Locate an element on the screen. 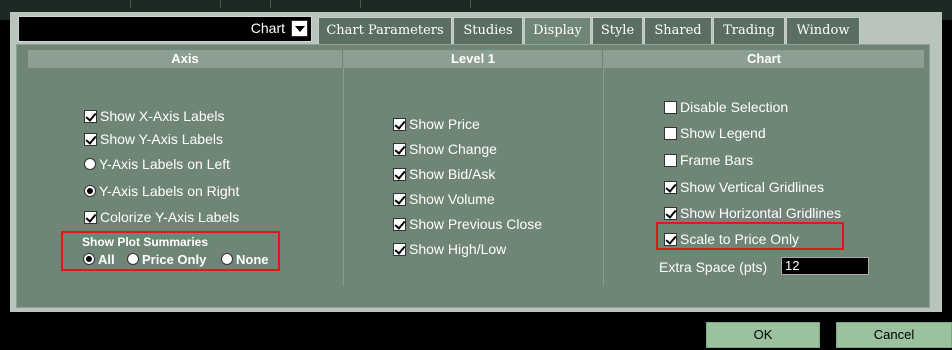 Image resolution: width=952 pixels, height=350 pixels. show-legend-checkbox: Show Legend is located at coordinates (715, 133).